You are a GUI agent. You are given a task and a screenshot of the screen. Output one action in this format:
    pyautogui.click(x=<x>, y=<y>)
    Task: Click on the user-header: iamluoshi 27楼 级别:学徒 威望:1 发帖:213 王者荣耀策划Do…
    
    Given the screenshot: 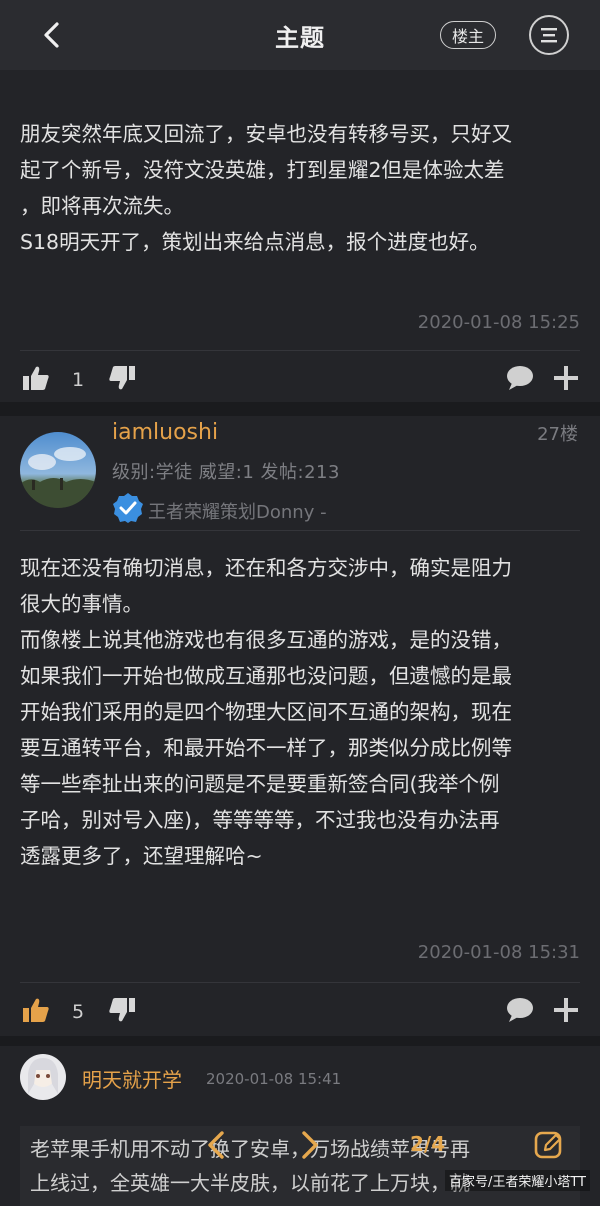 What is the action you would take?
    pyautogui.click(x=300, y=471)
    